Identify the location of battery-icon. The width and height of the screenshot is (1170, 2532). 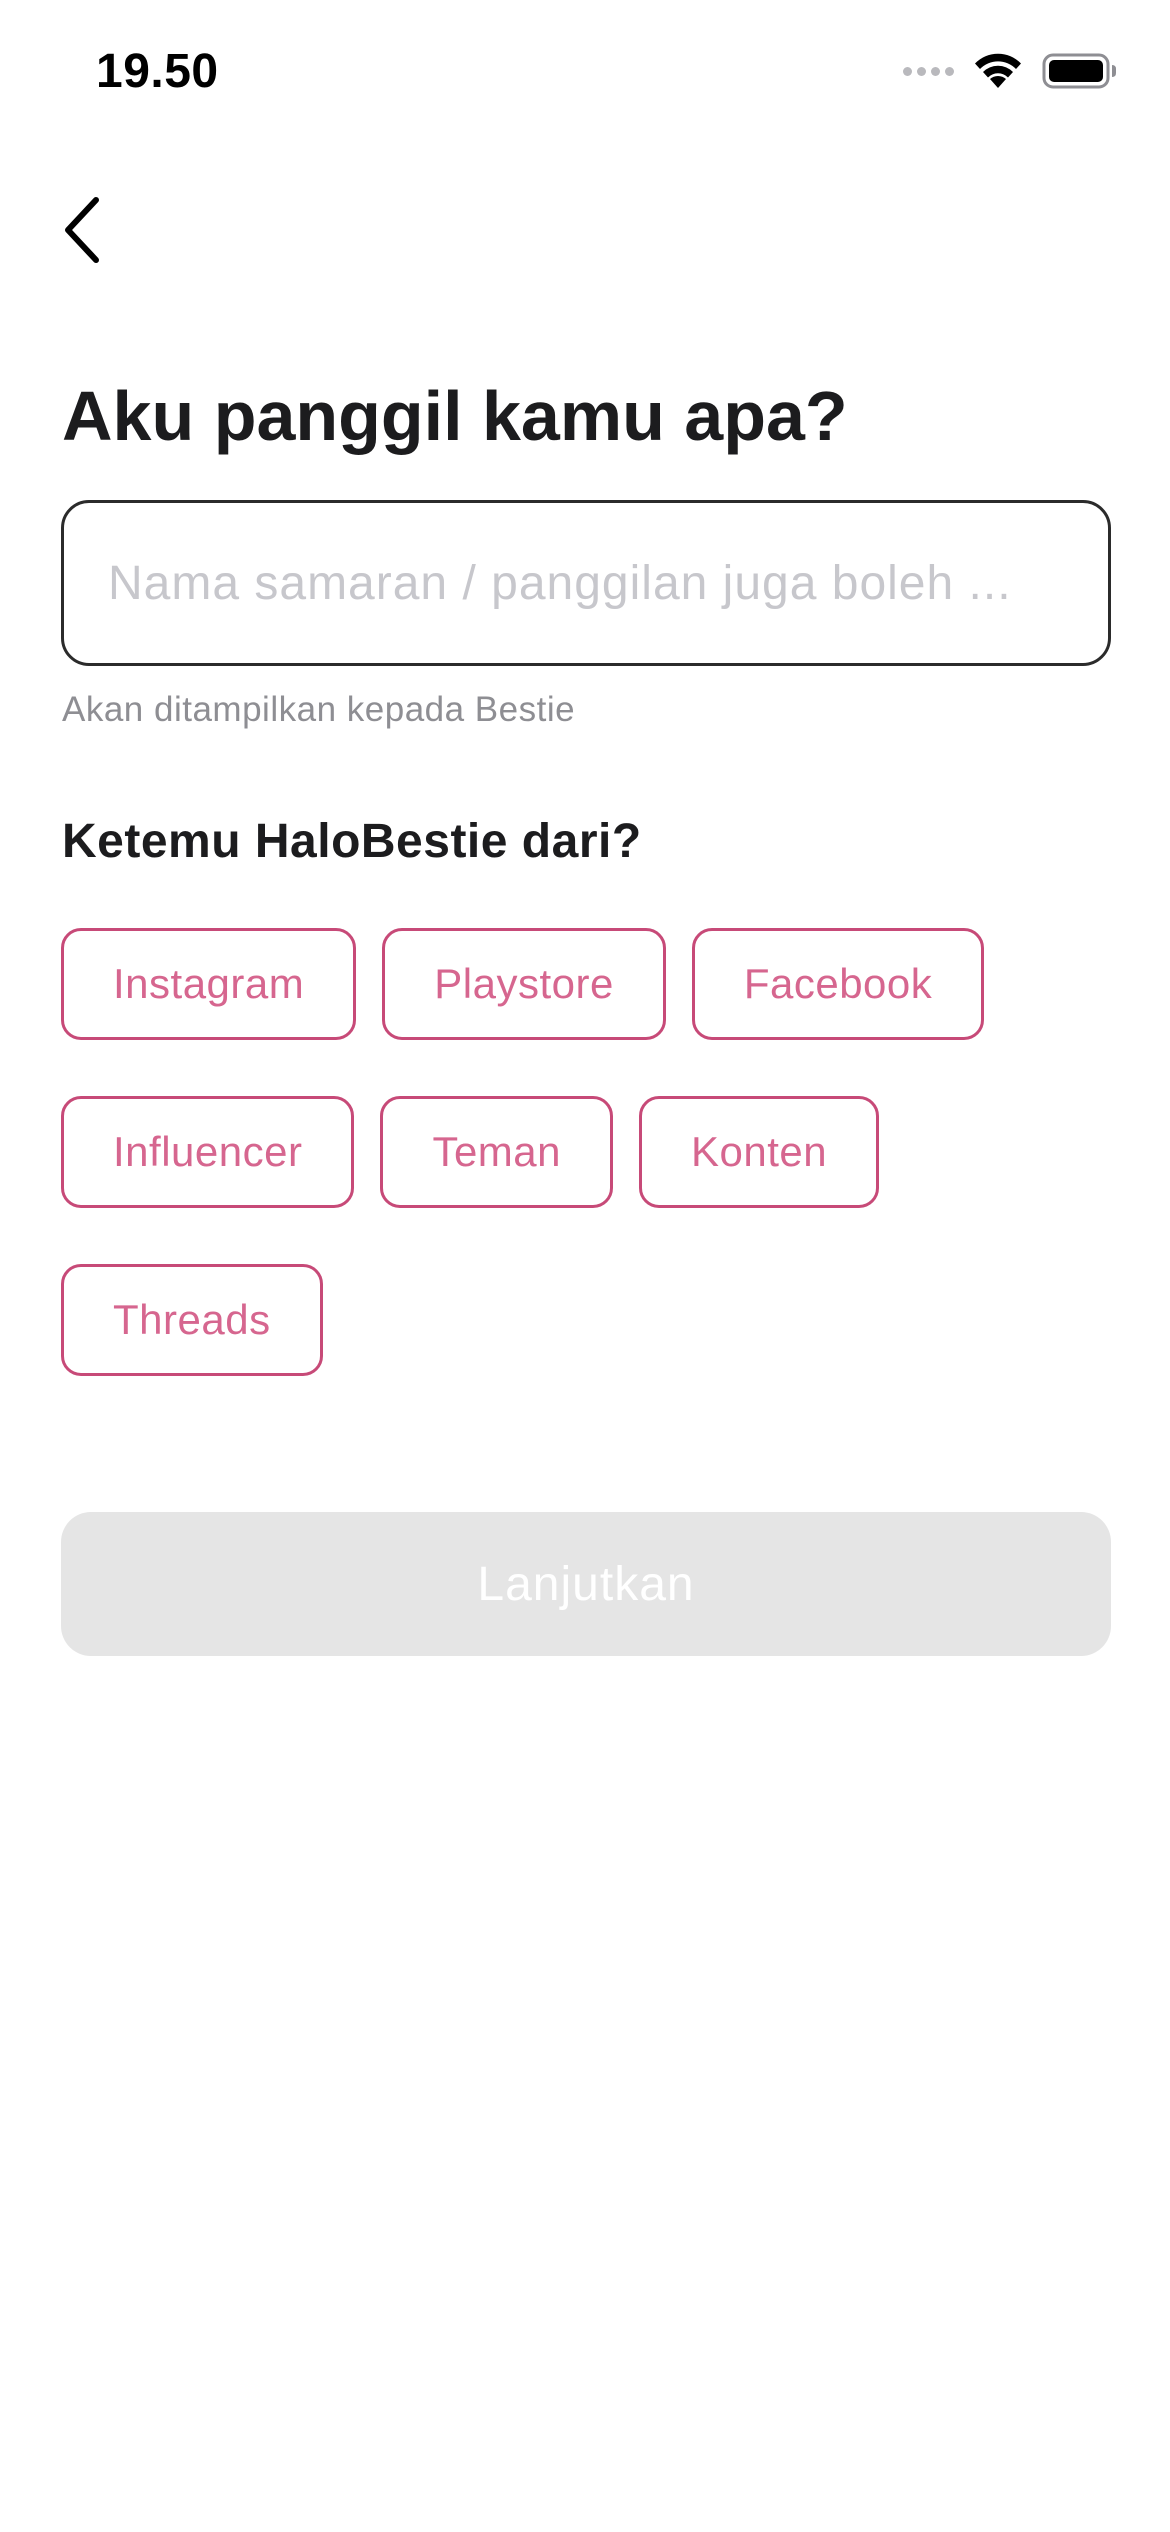
(1079, 71).